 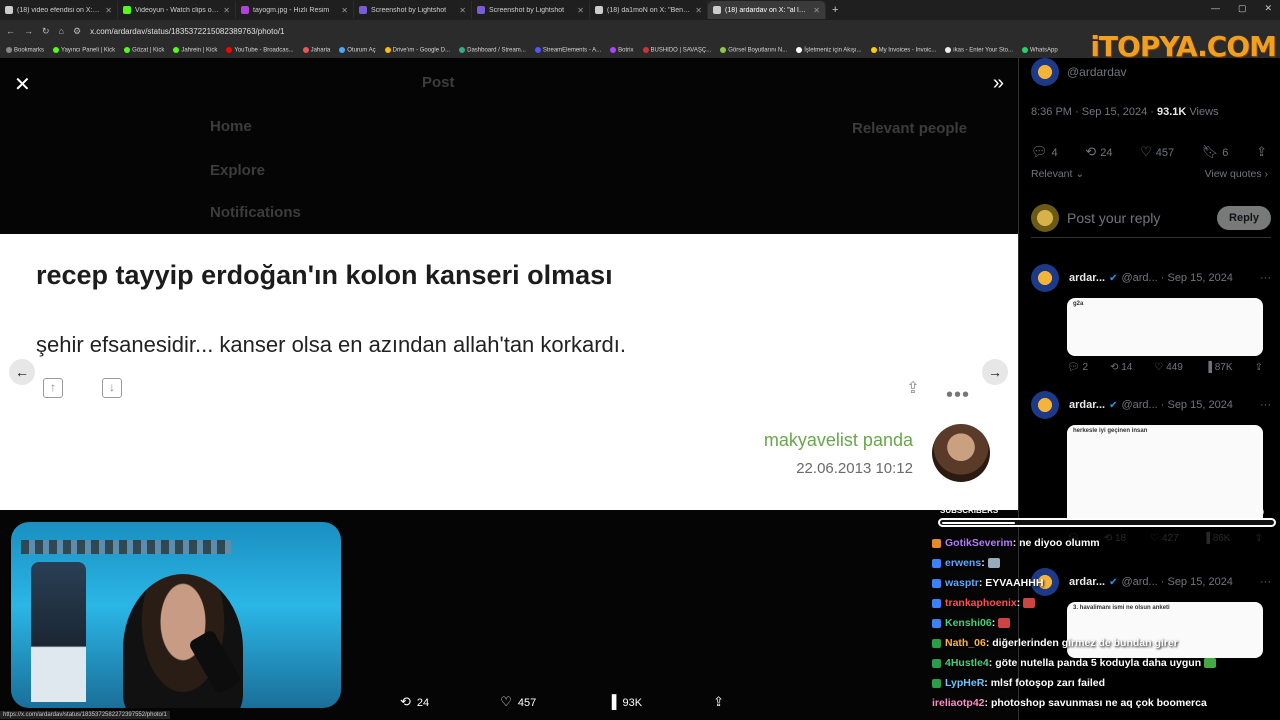 I want to click on next-photo-button: →, so click(x=995, y=372).